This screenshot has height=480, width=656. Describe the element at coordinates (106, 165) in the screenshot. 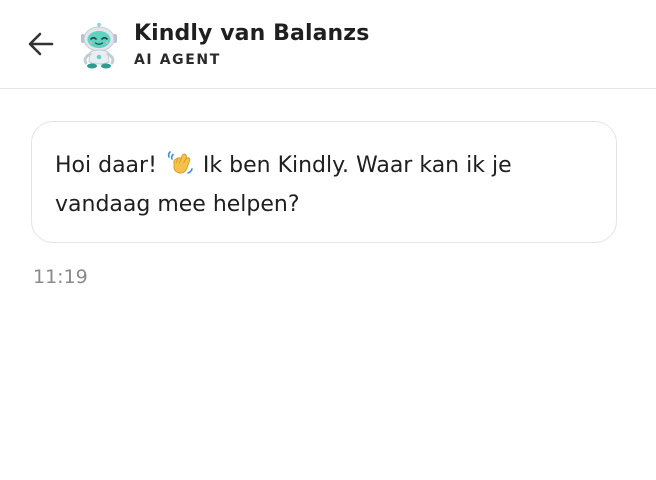

I see `message-text-start: Hoi daar!` at that location.